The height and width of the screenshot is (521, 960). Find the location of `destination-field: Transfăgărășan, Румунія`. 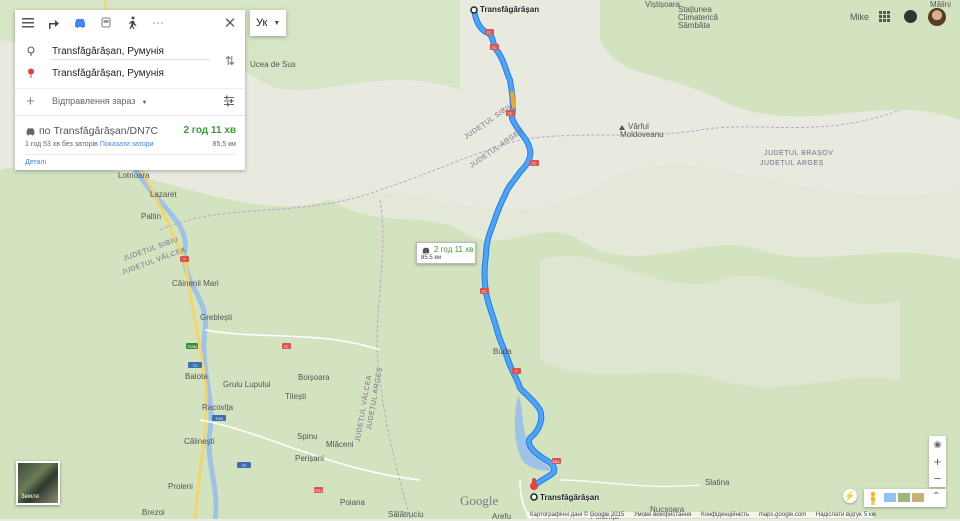

destination-field: Transfăgărășan, Румунія is located at coordinates (108, 73).